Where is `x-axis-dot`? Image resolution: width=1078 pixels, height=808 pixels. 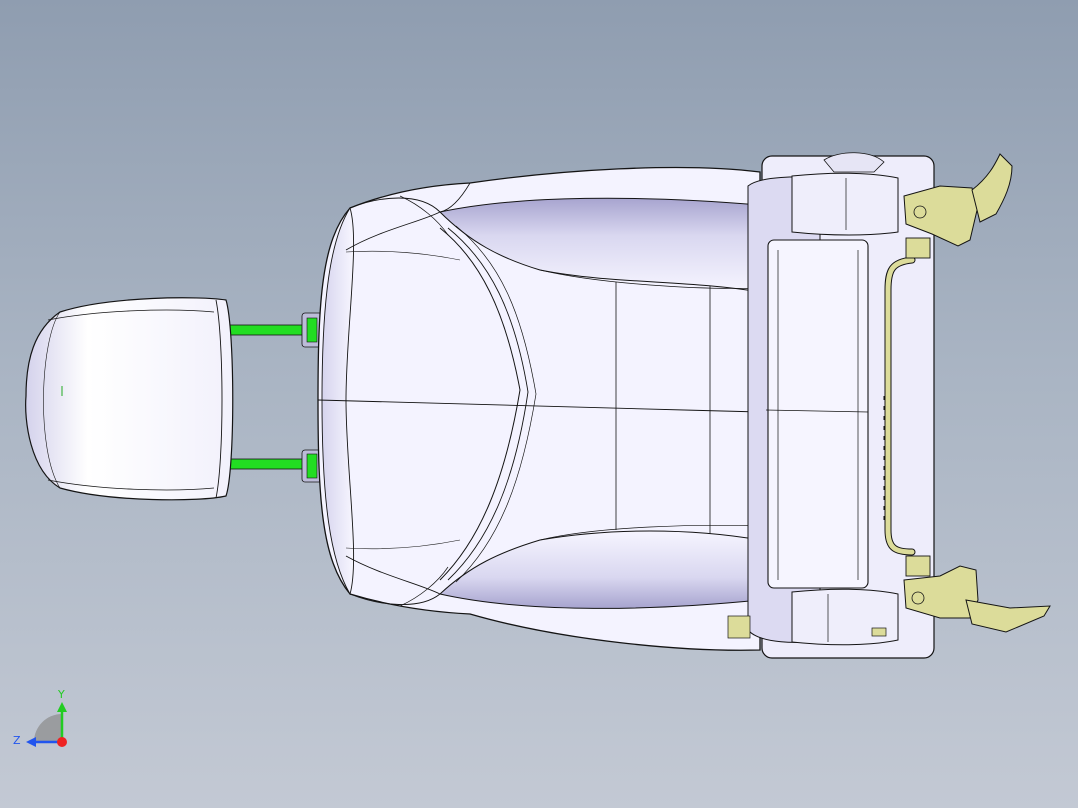
x-axis-dot is located at coordinates (62, 742).